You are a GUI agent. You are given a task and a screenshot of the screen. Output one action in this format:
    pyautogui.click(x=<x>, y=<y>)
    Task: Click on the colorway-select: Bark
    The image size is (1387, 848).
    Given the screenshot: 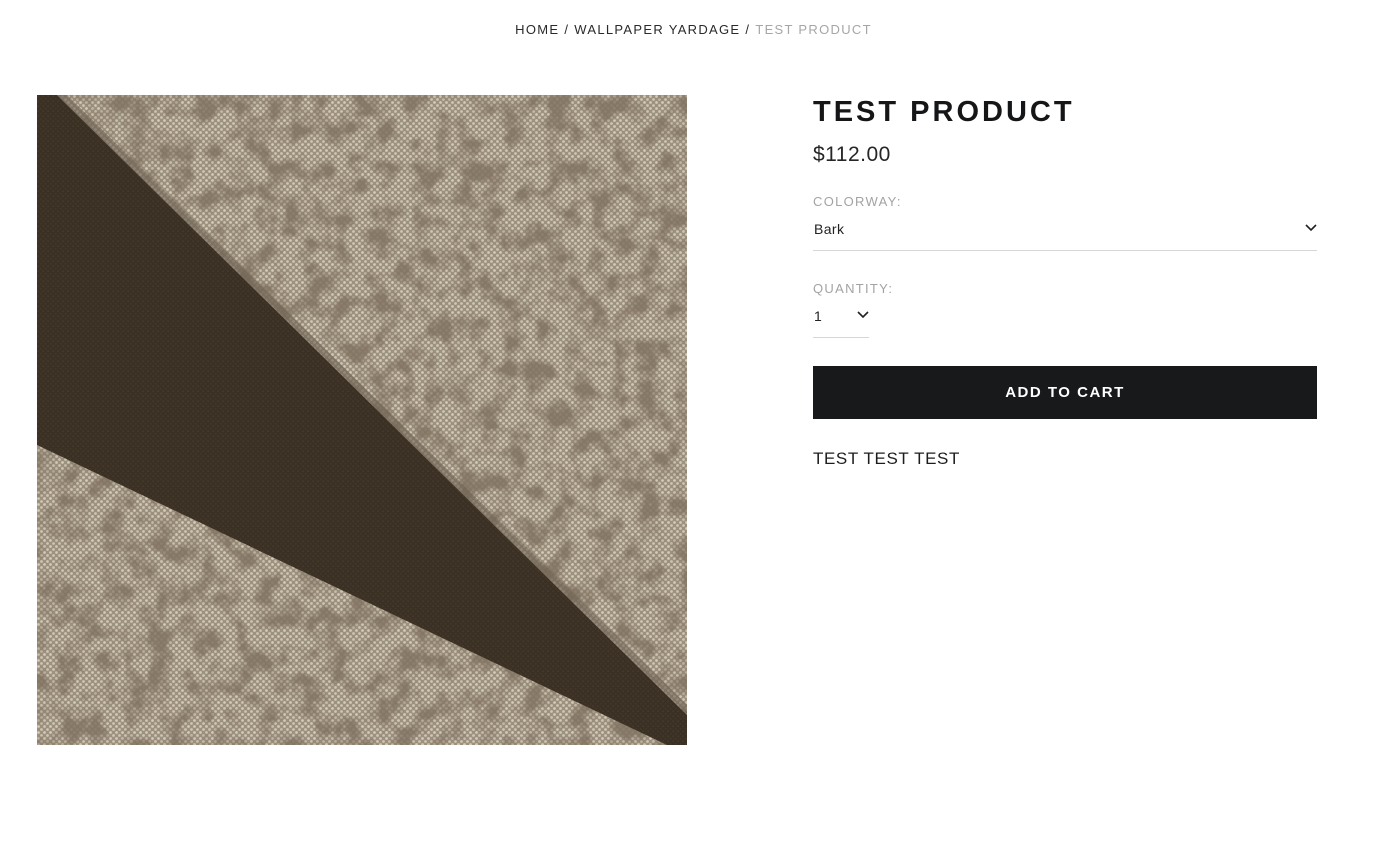 What is the action you would take?
    pyautogui.click(x=1065, y=236)
    